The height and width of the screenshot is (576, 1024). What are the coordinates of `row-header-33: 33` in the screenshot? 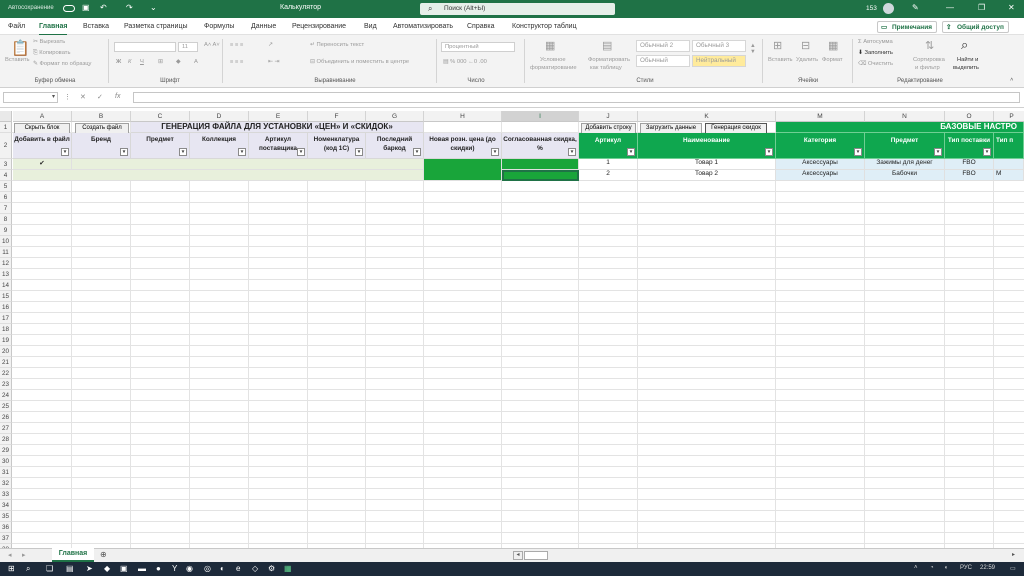 It's located at (6, 494).